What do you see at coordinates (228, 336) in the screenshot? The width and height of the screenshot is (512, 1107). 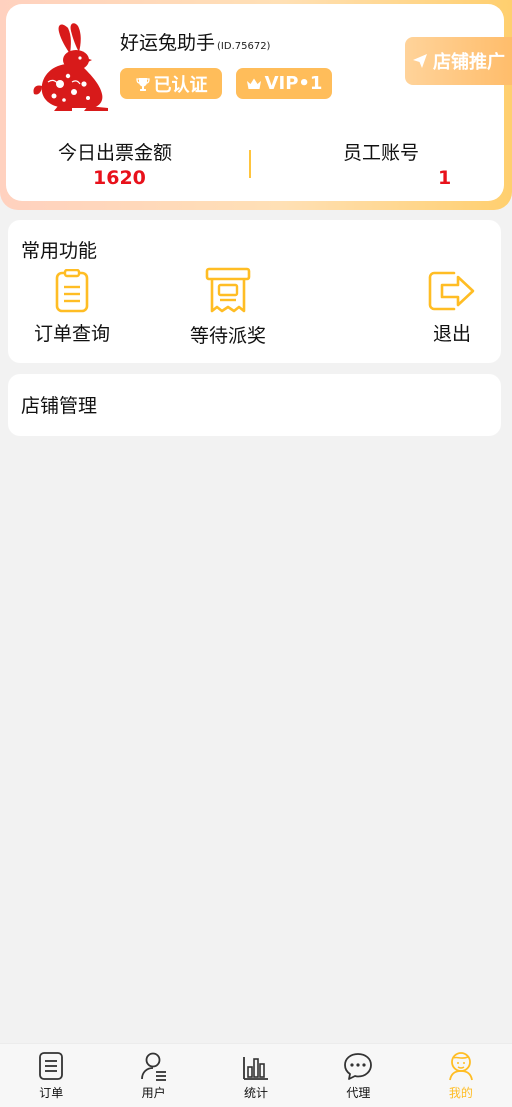 I see `await-prize-label: 等待派奖` at bounding box center [228, 336].